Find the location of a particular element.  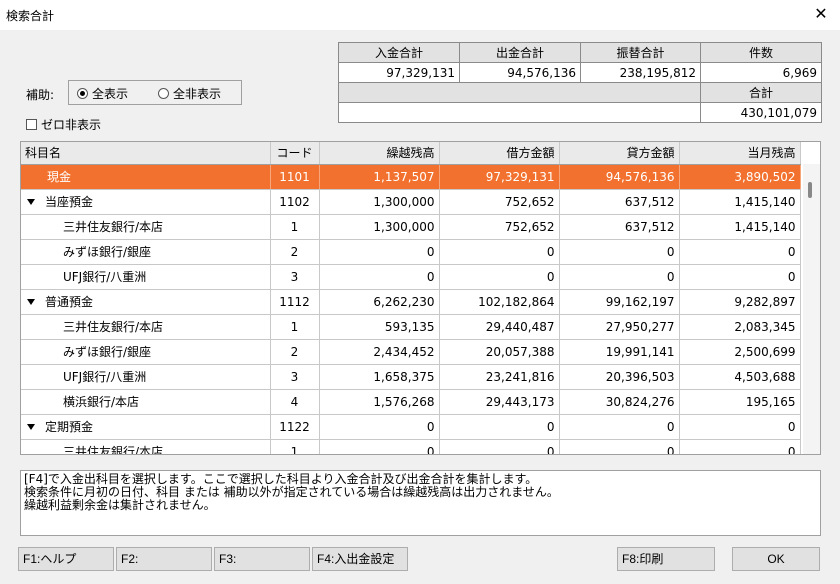

cell-carry: 593,135 is located at coordinates (379, 327).